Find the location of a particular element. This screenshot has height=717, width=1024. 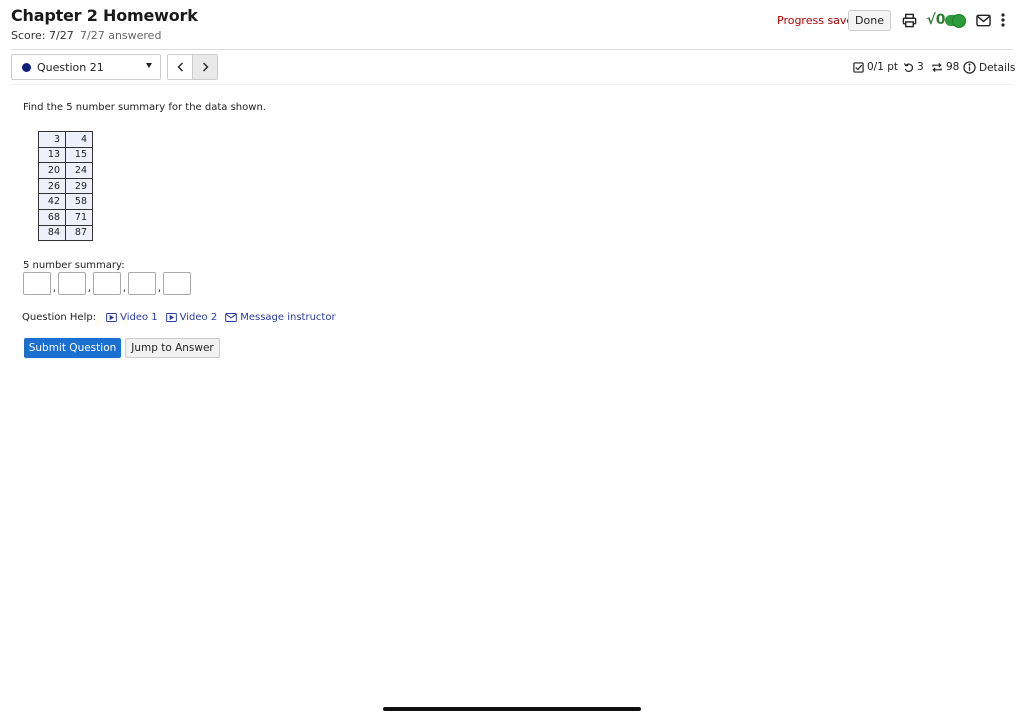

table-cell: 20 is located at coordinates (52, 170).